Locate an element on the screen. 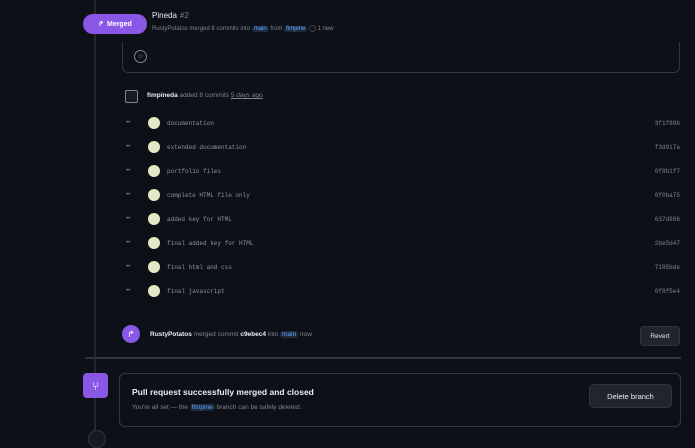  timeline-line is located at coordinates (95, 218).